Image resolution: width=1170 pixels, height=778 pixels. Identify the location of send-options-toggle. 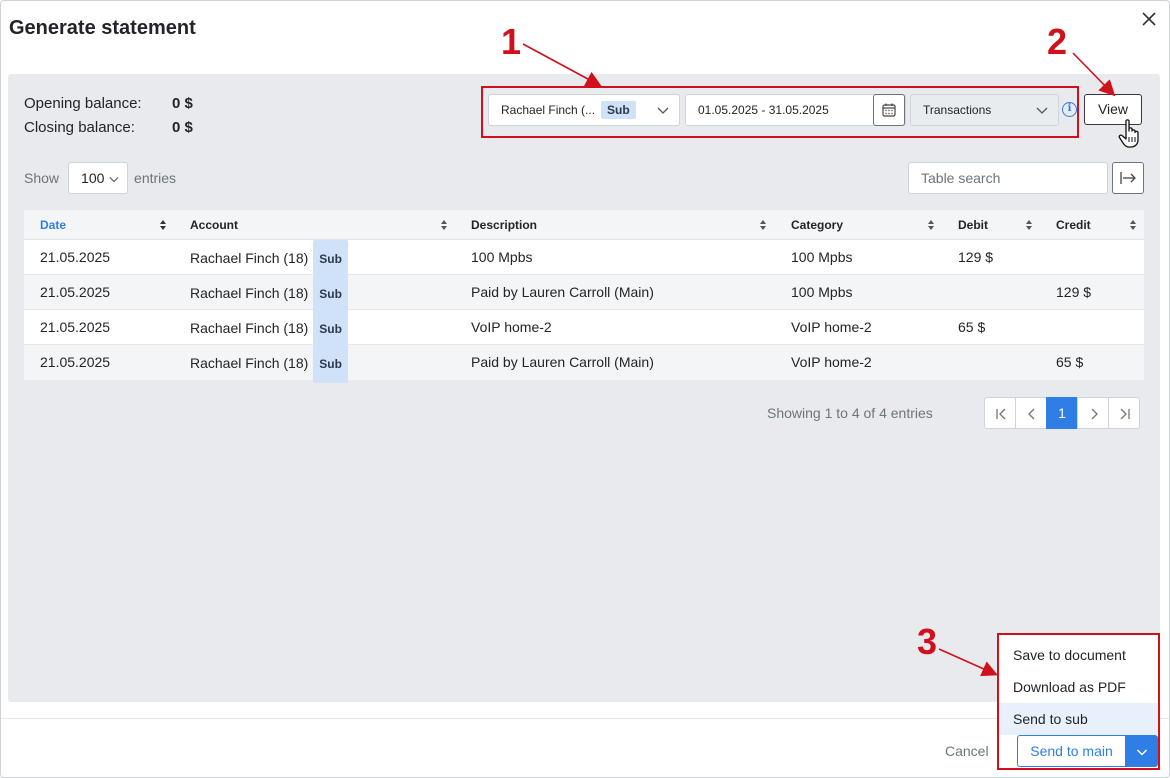
(1142, 751).